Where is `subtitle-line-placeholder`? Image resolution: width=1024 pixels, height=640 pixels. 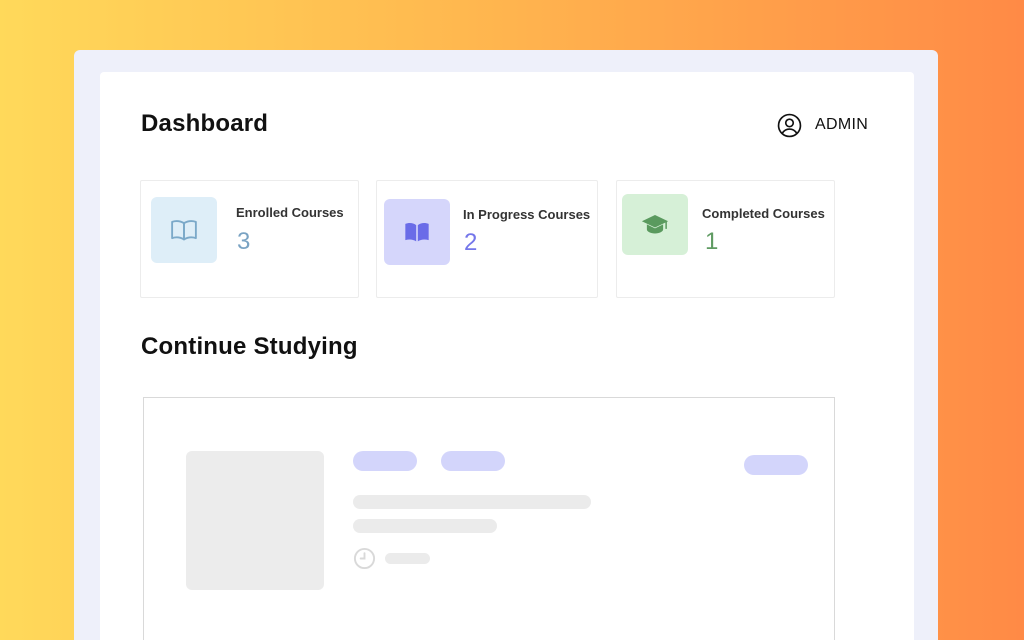 subtitle-line-placeholder is located at coordinates (425, 526).